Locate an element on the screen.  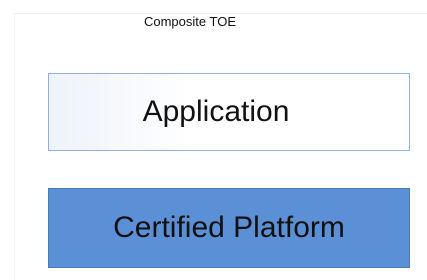
diagram-title: Composite TOE is located at coordinates (189, 21).